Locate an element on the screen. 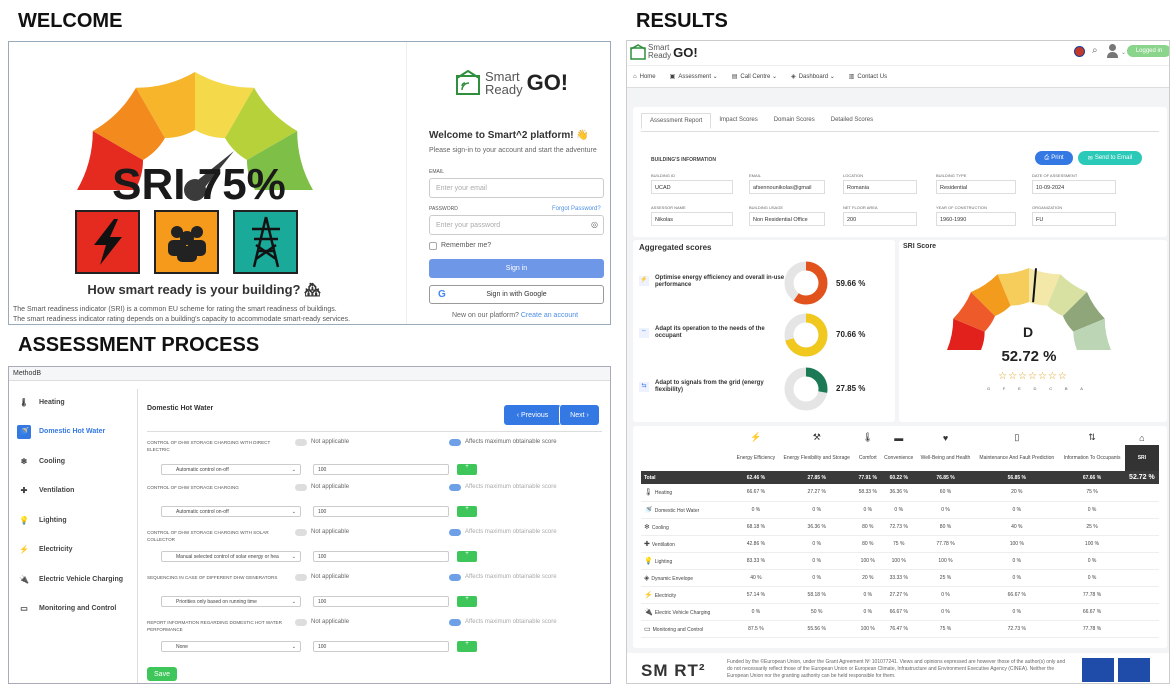  domain-icon: ⚡ is located at coordinates (24, 549).